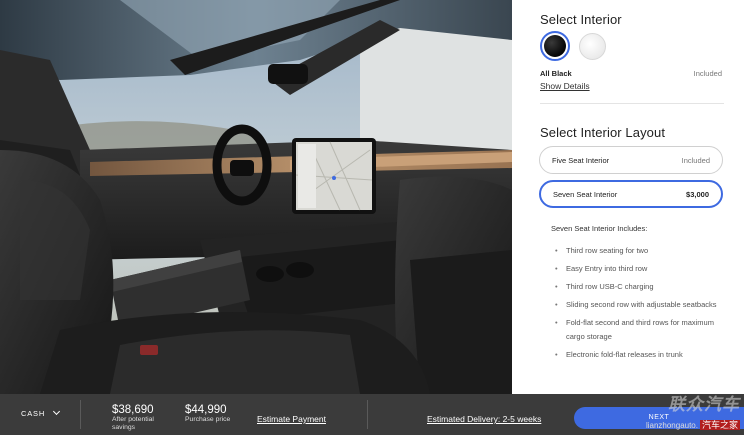  I want to click on option-five-seat: Five Seat Interior Included, so click(631, 160).